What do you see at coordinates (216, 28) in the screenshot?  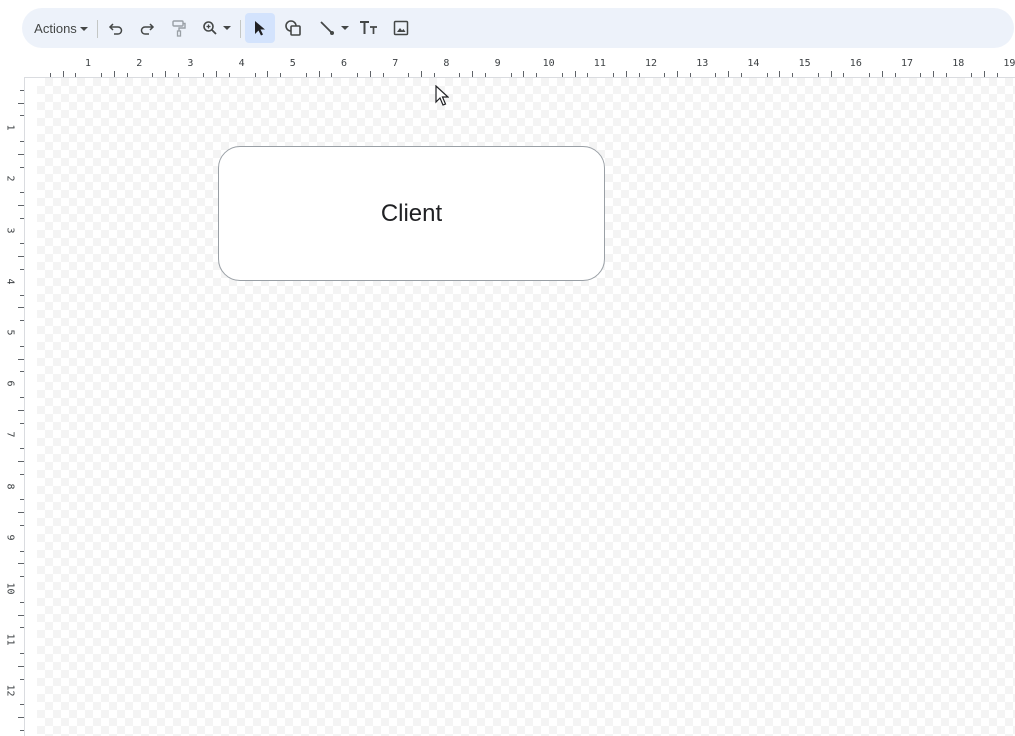 I see `zoom-button` at bounding box center [216, 28].